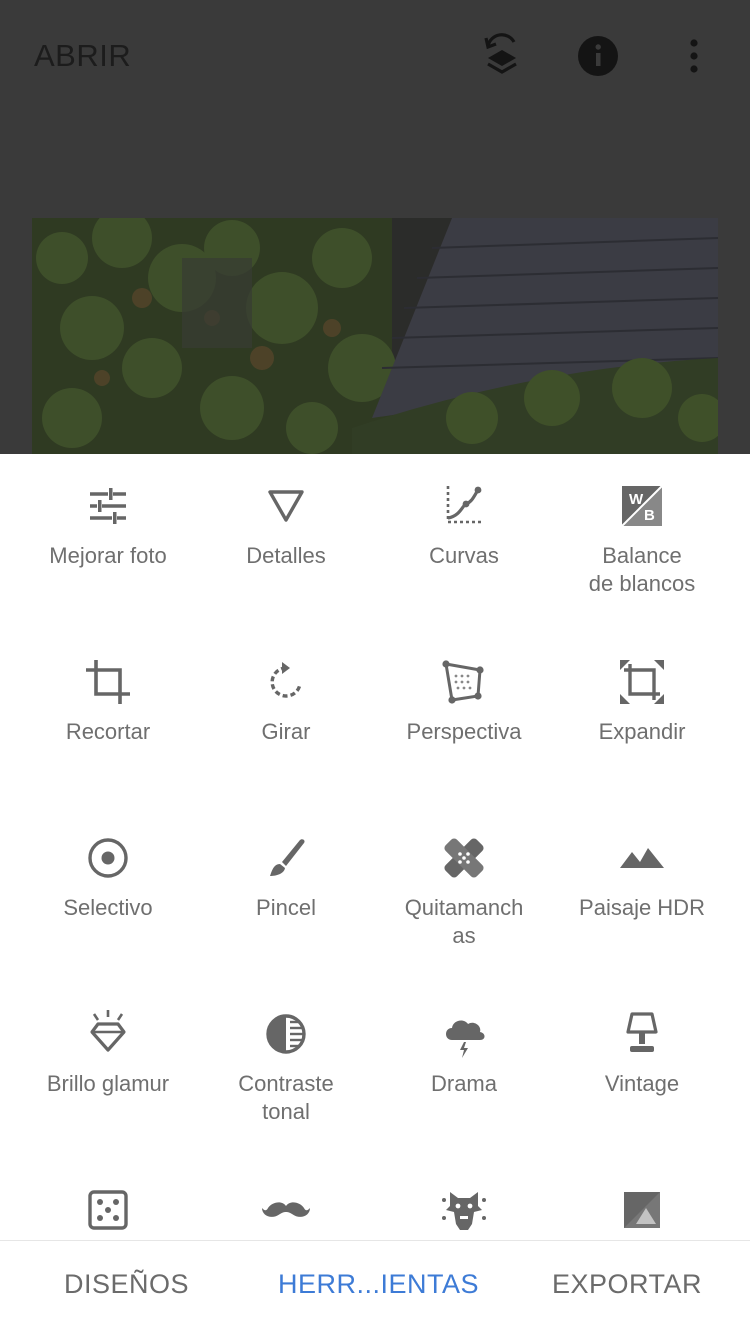 This screenshot has height=1335, width=750. Describe the element at coordinates (642, 907) in the screenshot. I see `tool-label: Paisaje HDR` at that location.